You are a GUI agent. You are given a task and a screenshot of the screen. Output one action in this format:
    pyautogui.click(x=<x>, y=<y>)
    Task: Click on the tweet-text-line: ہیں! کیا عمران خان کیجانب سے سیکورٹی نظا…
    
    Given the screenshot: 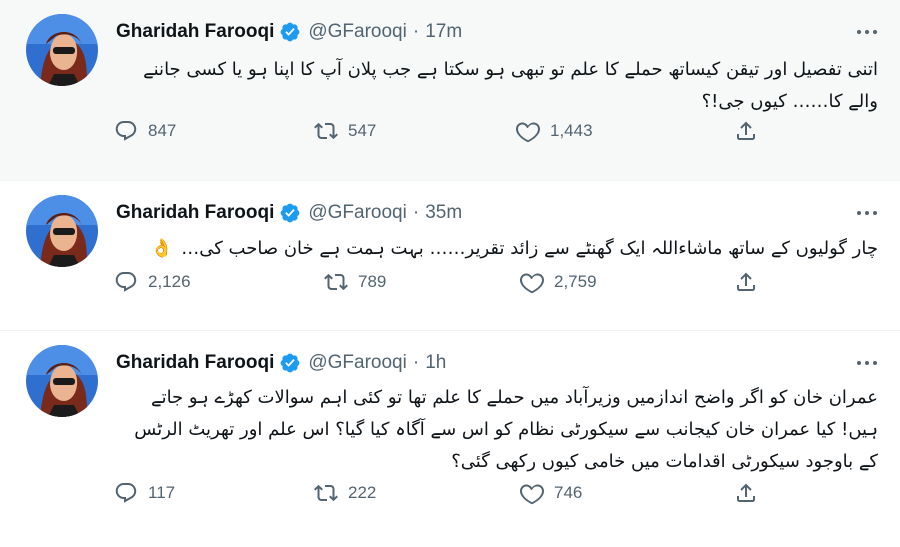 What is the action you would take?
    pyautogui.click(x=506, y=429)
    